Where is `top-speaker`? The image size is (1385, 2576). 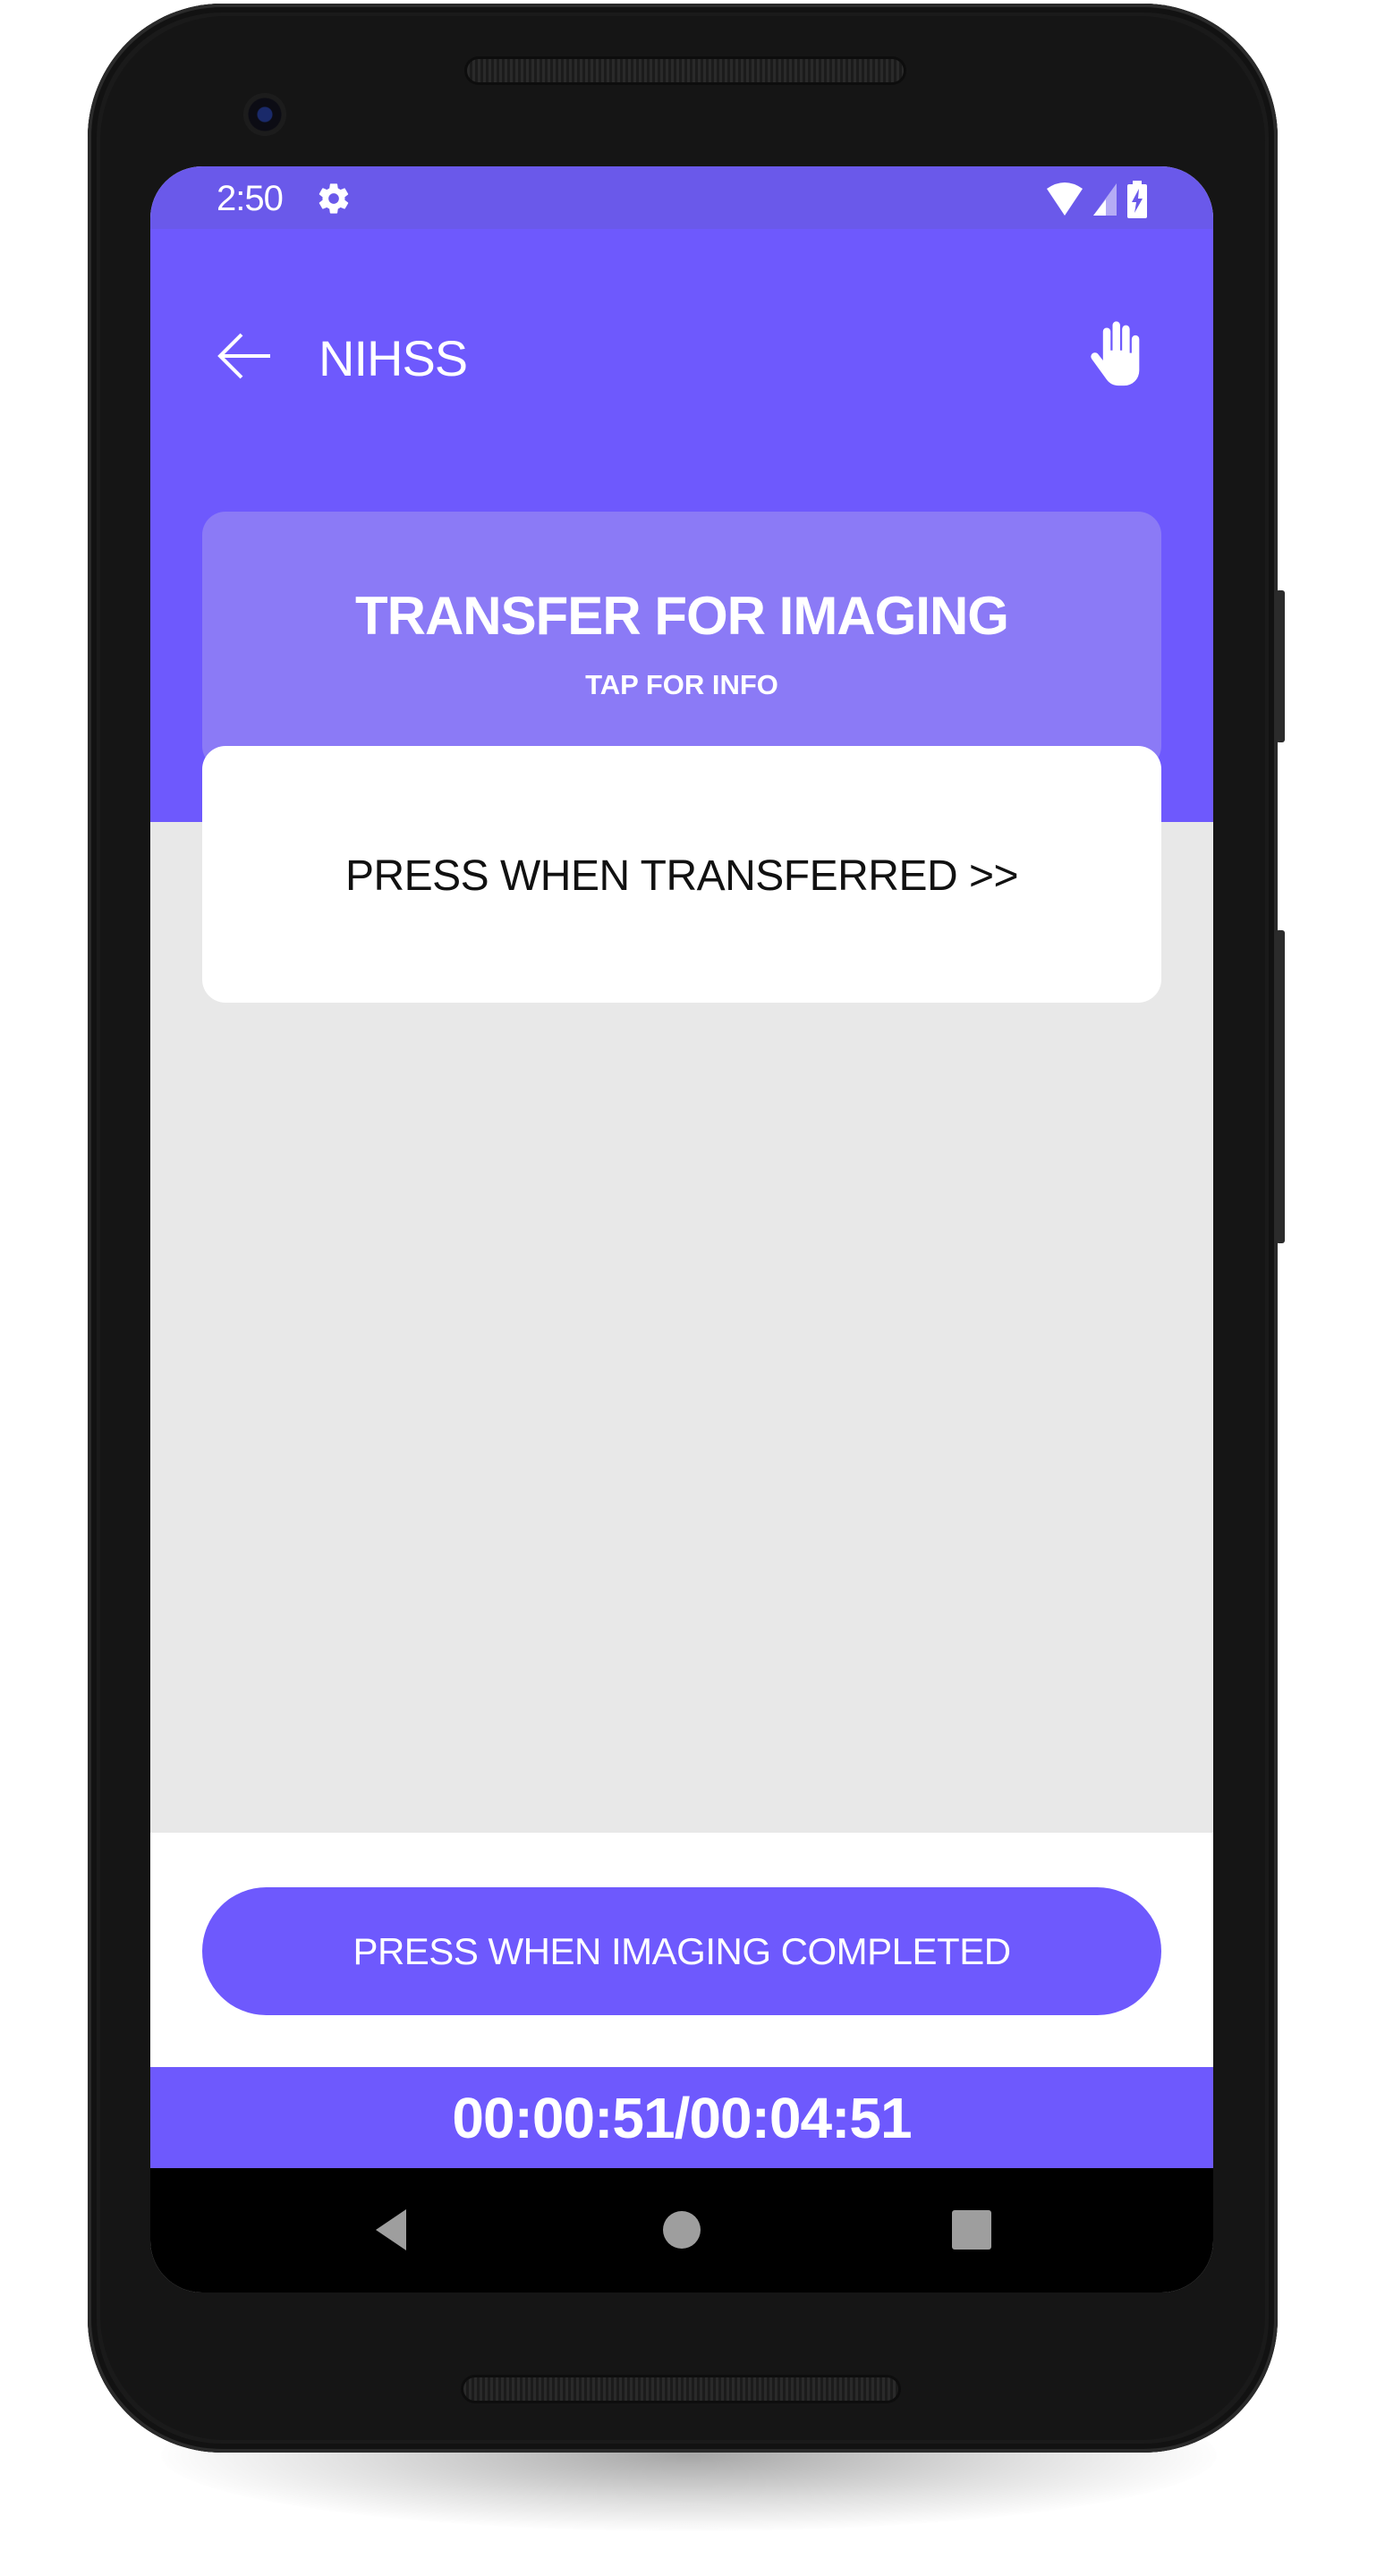
top-speaker is located at coordinates (685, 70).